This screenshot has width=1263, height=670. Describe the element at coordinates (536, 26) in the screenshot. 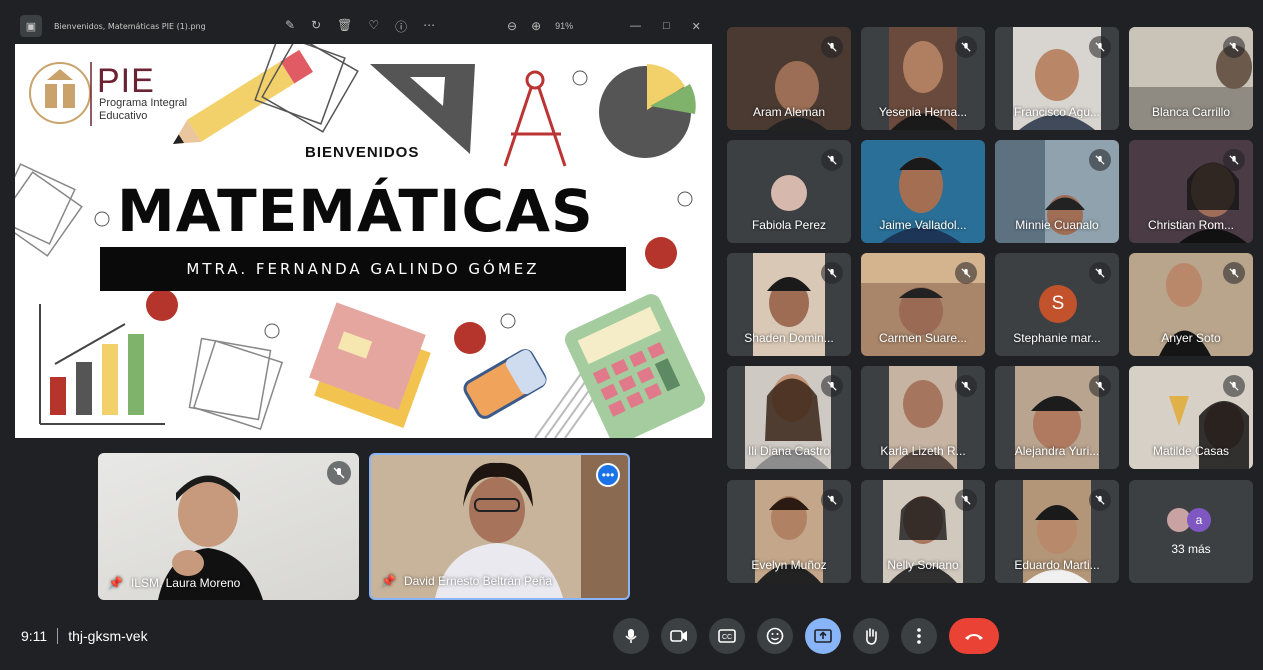

I see `zoom-in-icon: ⊕` at that location.